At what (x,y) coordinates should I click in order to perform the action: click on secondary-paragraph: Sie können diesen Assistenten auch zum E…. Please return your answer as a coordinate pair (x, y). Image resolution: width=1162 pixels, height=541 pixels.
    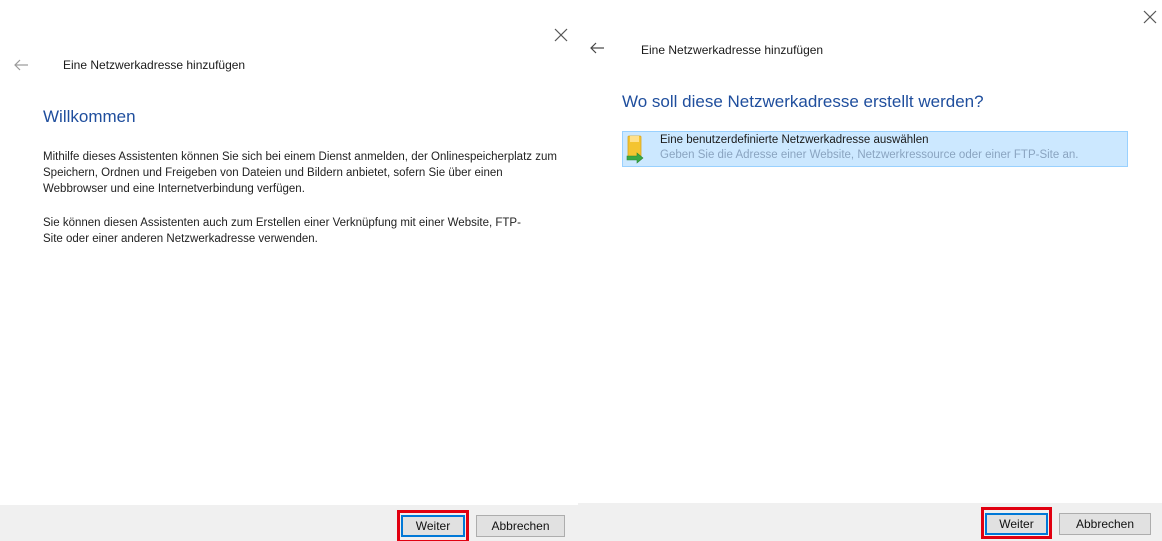
    Looking at the image, I should click on (282, 231).